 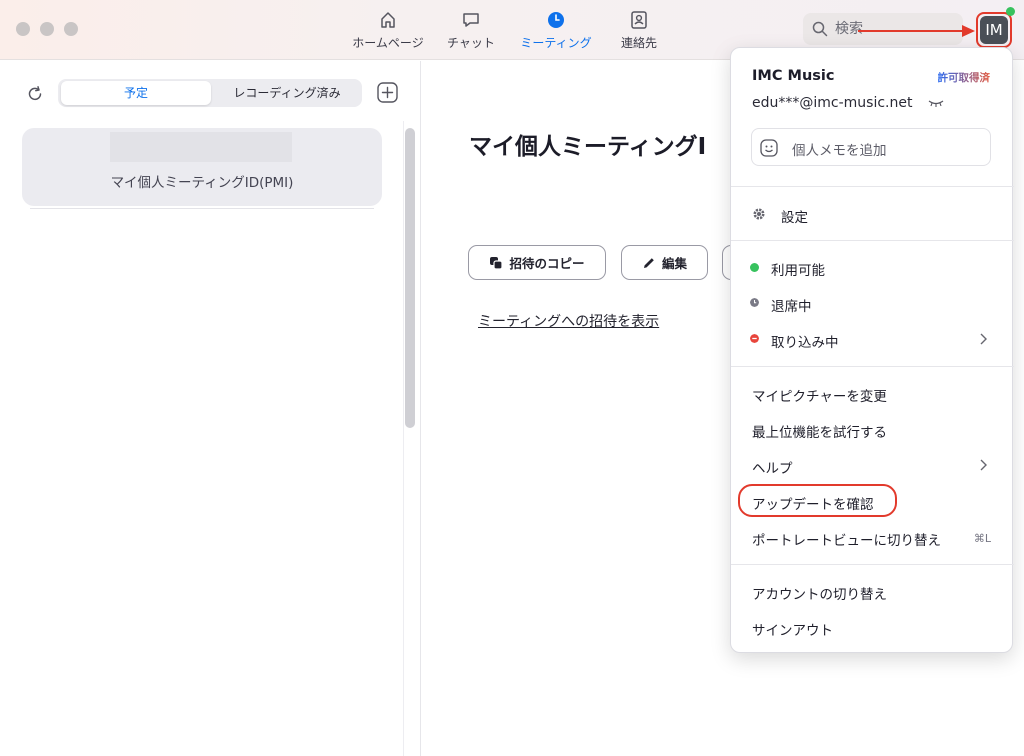 What do you see at coordinates (556, 43) in the screenshot?
I see `tab-meetings-label: ミーティング` at bounding box center [556, 43].